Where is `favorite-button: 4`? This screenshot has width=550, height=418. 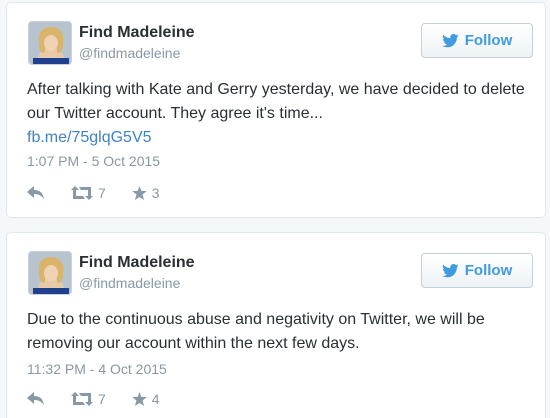 favorite-button: 4 is located at coordinates (145, 399).